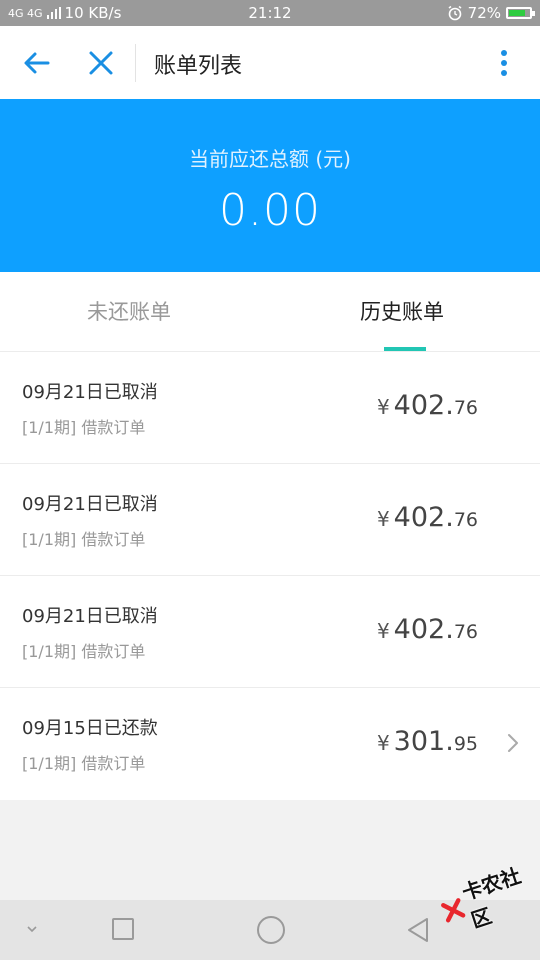  I want to click on bill-tabs: 未还账单 历史账单, so click(270, 312).